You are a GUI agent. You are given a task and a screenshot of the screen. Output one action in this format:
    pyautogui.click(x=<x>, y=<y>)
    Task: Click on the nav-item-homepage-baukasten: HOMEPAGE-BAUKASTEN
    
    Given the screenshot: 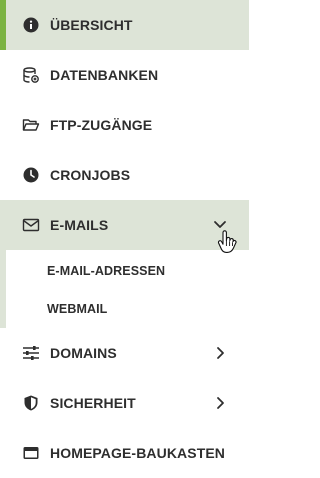 What is the action you would take?
    pyautogui.click(x=124, y=453)
    